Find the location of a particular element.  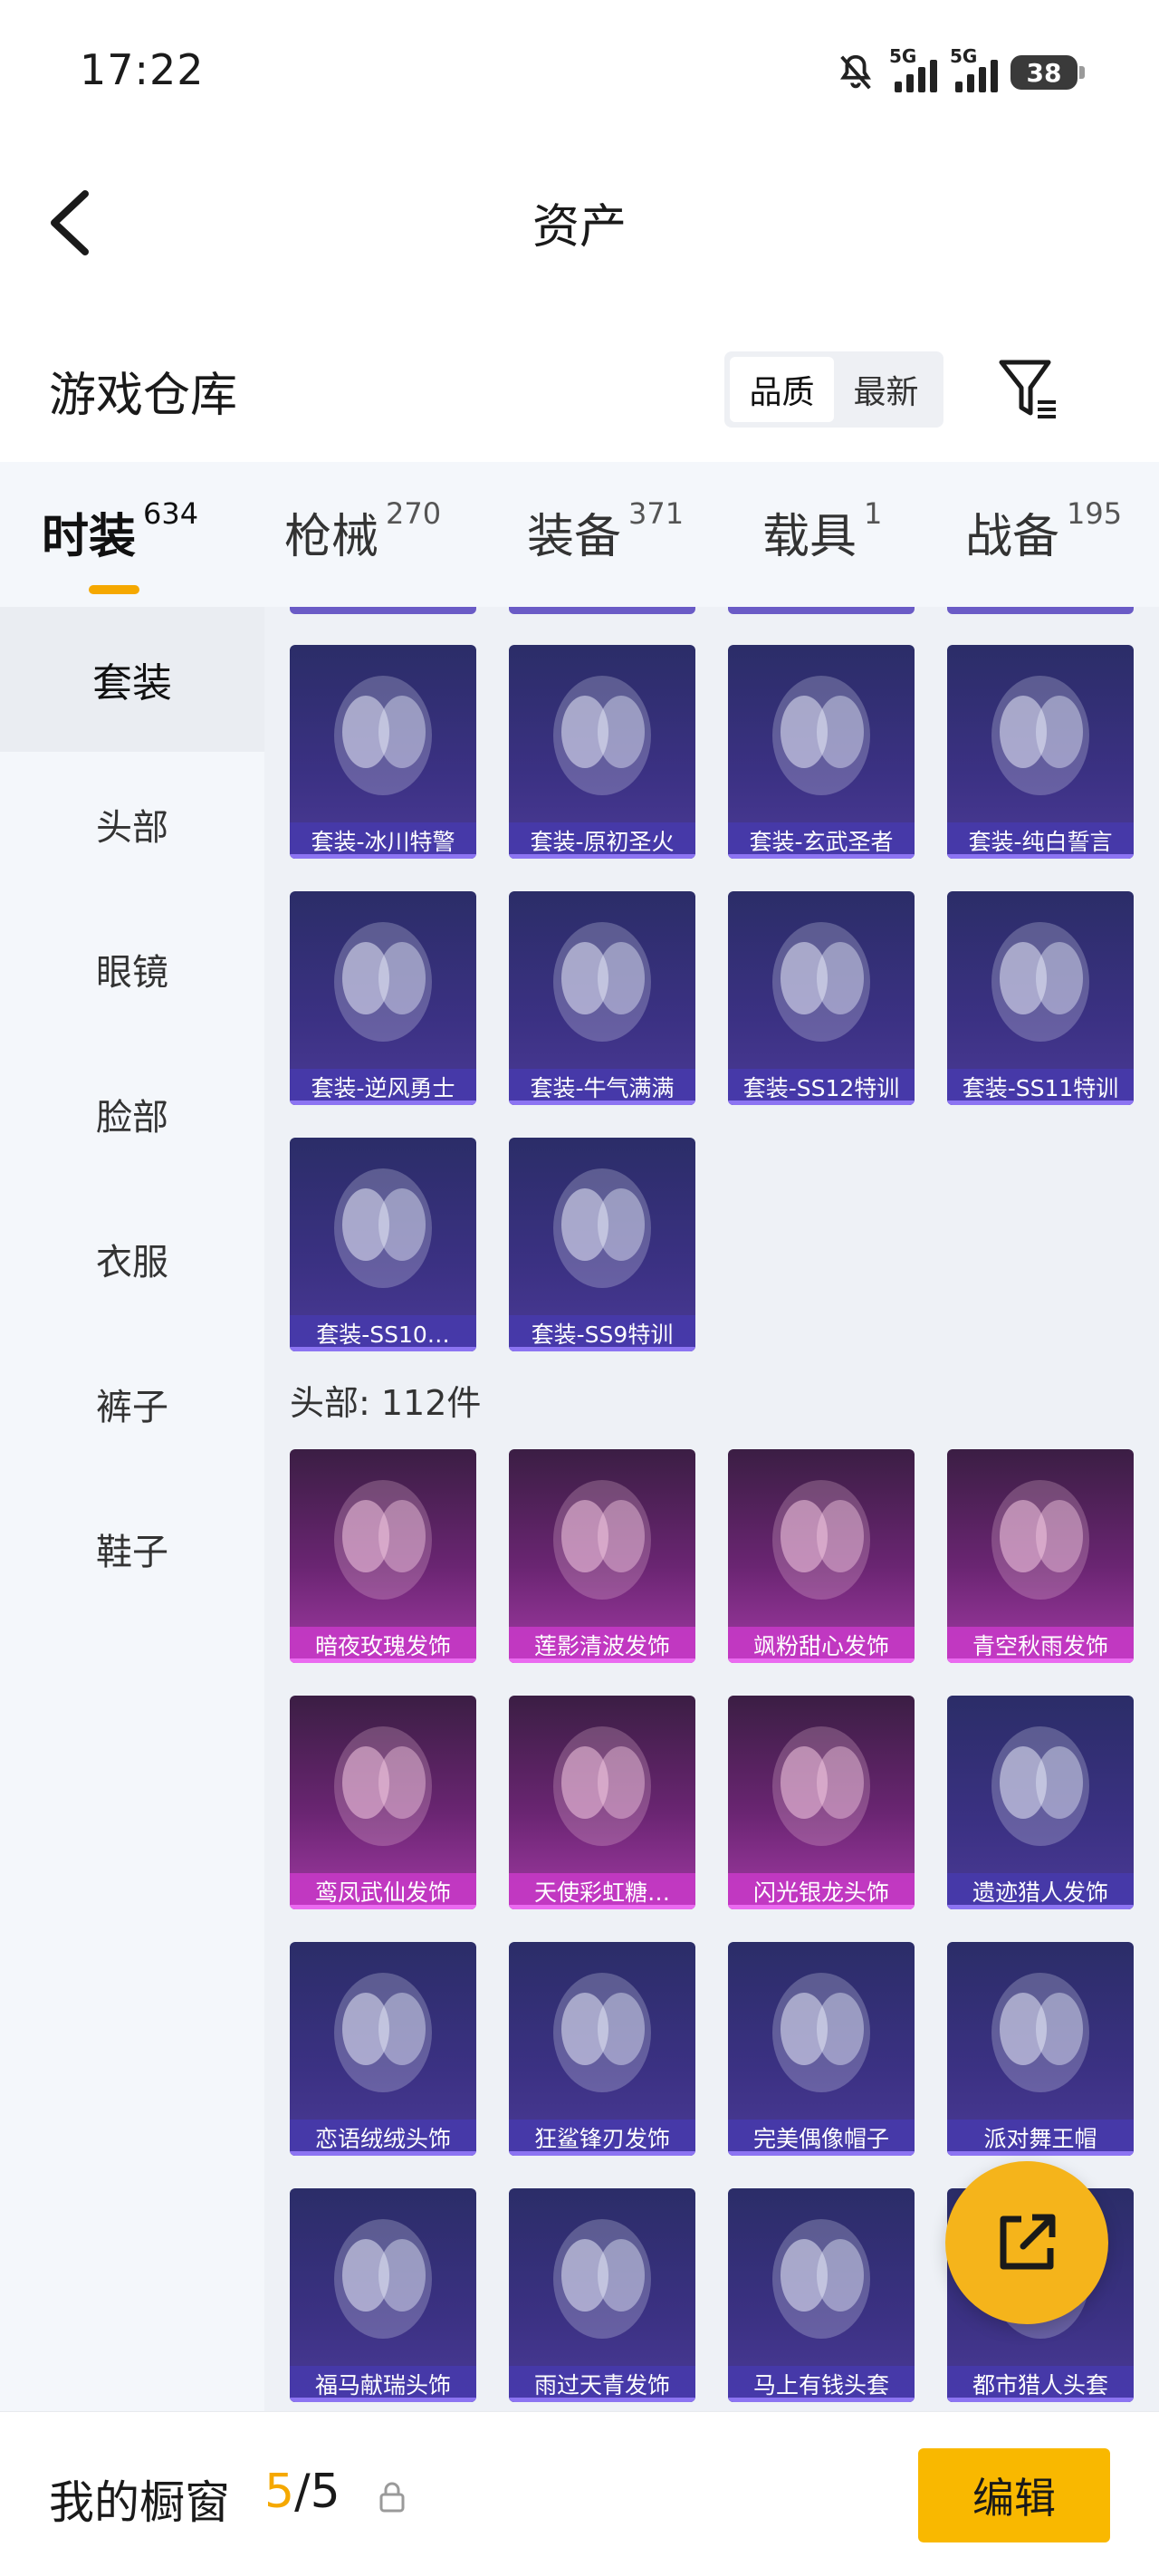

item-name: 飒粉甜心发饰 is located at coordinates (822, 1645).